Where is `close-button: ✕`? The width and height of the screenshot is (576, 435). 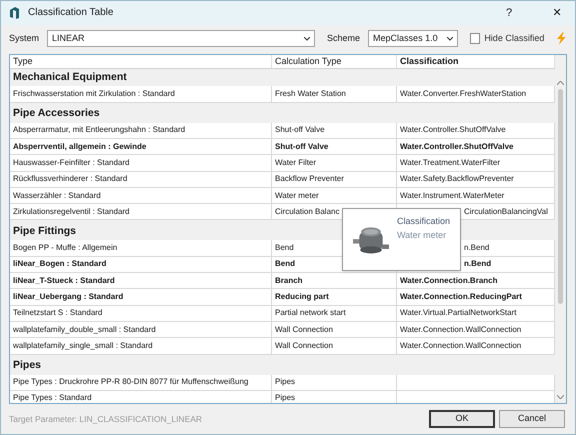
close-button: ✕ is located at coordinates (557, 13).